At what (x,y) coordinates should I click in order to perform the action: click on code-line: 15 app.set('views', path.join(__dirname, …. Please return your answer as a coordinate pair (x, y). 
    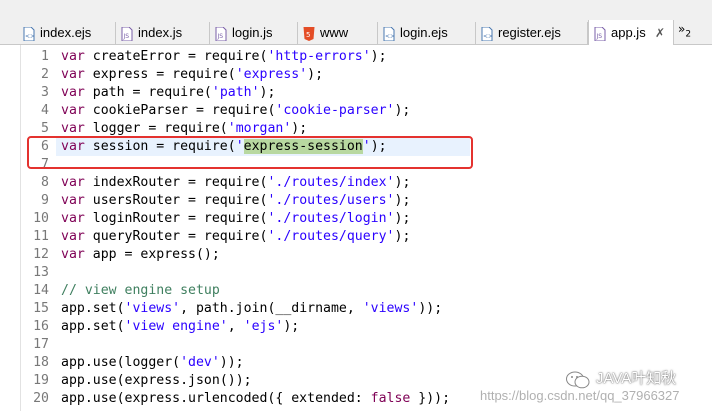
    Looking at the image, I should click on (356, 309).